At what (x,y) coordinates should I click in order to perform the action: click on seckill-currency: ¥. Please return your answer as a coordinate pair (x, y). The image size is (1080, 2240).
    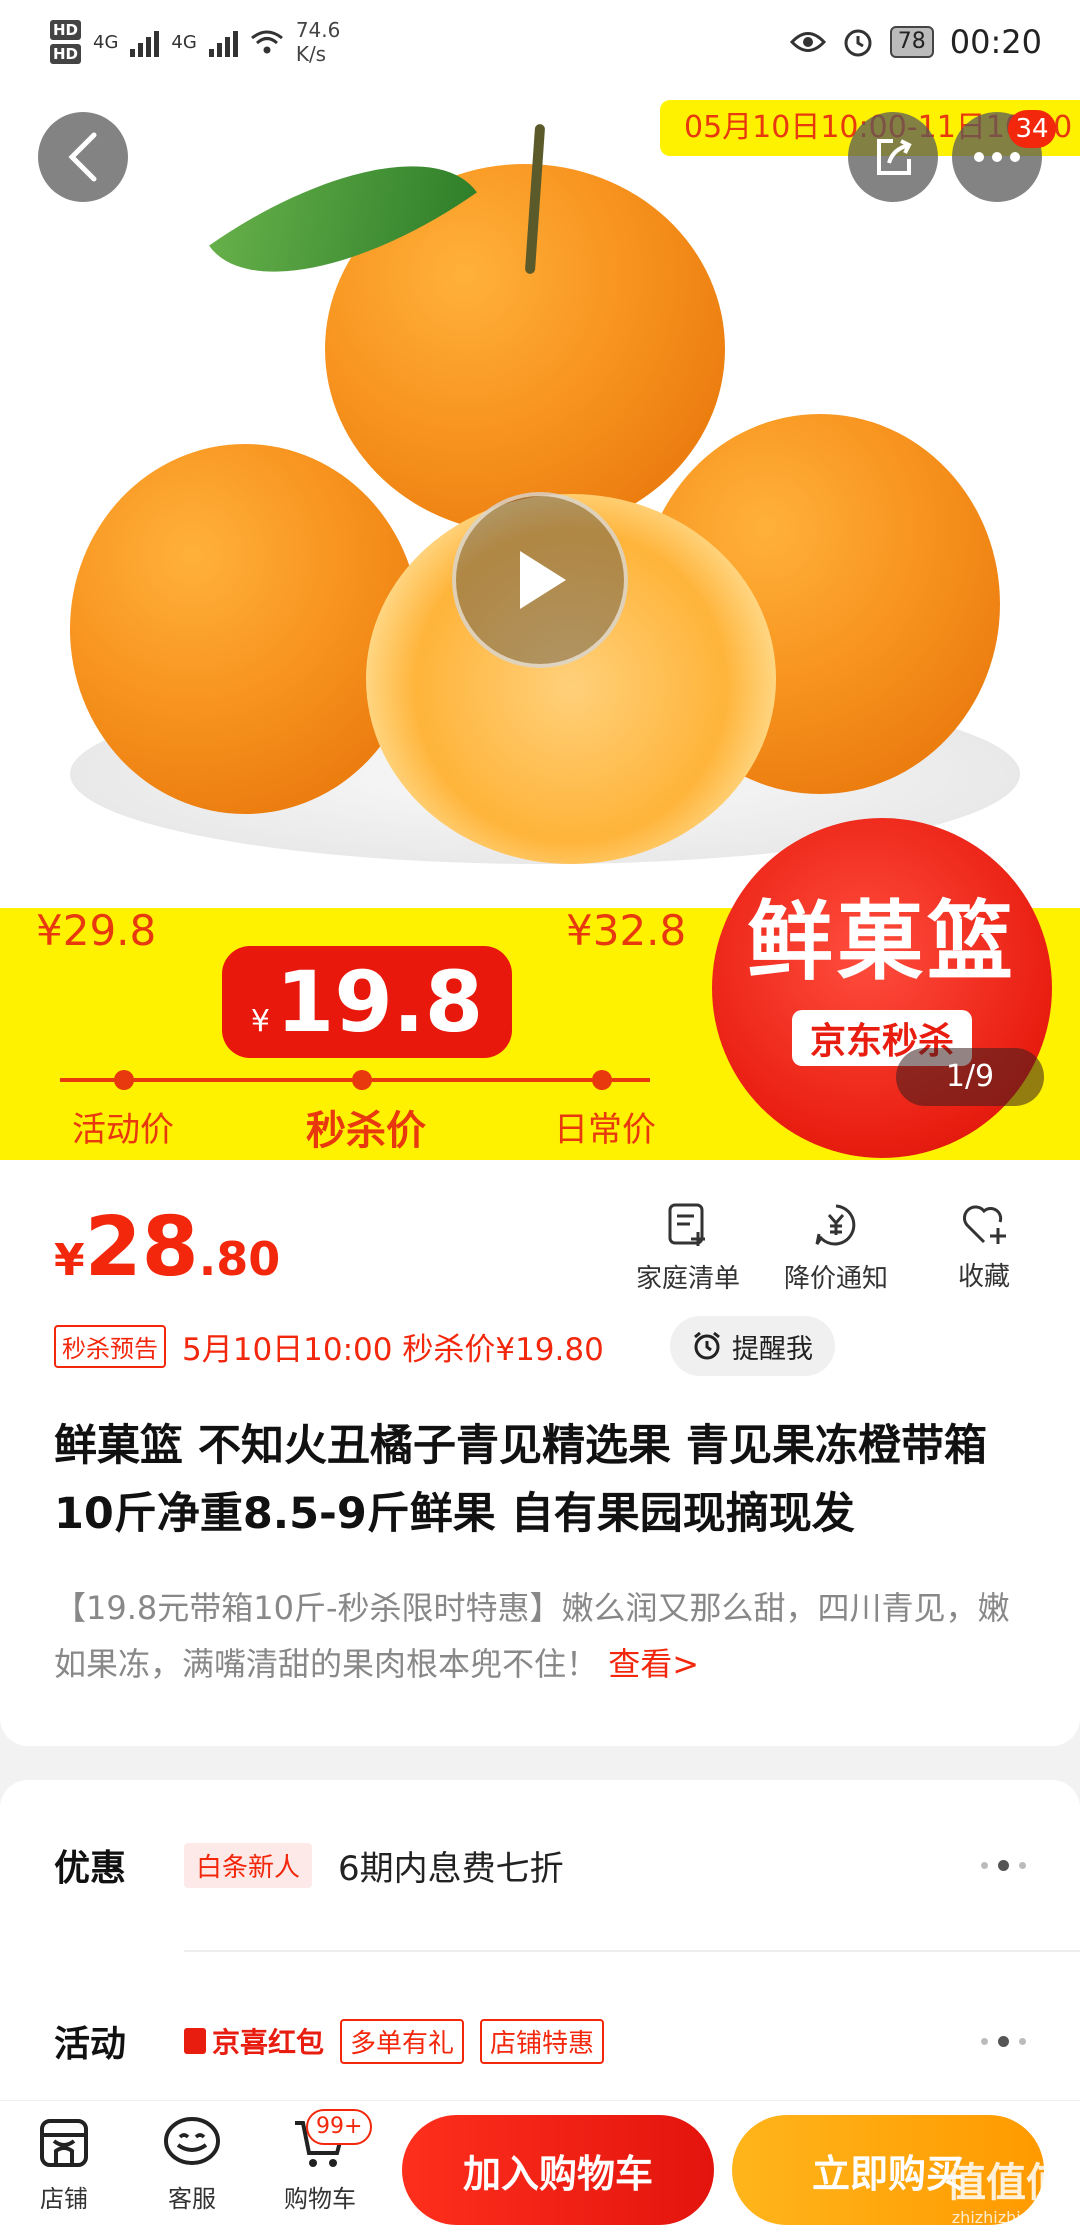
    Looking at the image, I should click on (260, 1021).